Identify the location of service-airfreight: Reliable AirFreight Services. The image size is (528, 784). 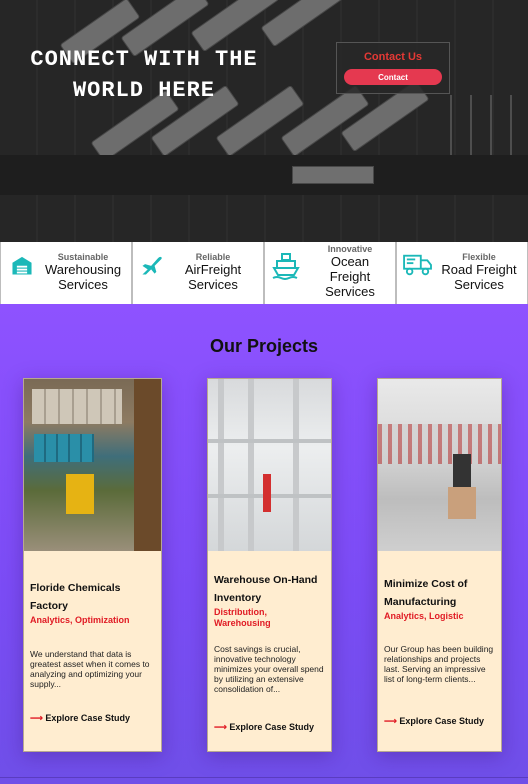
(198, 273).